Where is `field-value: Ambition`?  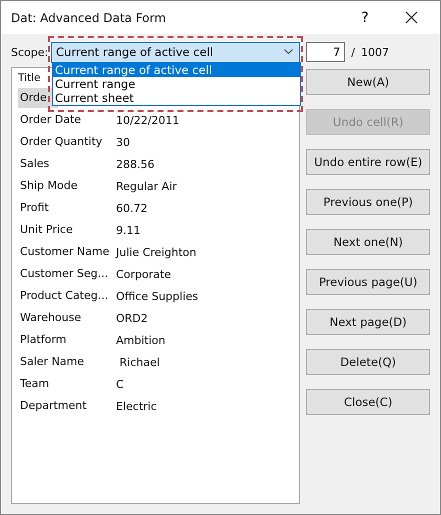 field-value: Ambition is located at coordinates (141, 340).